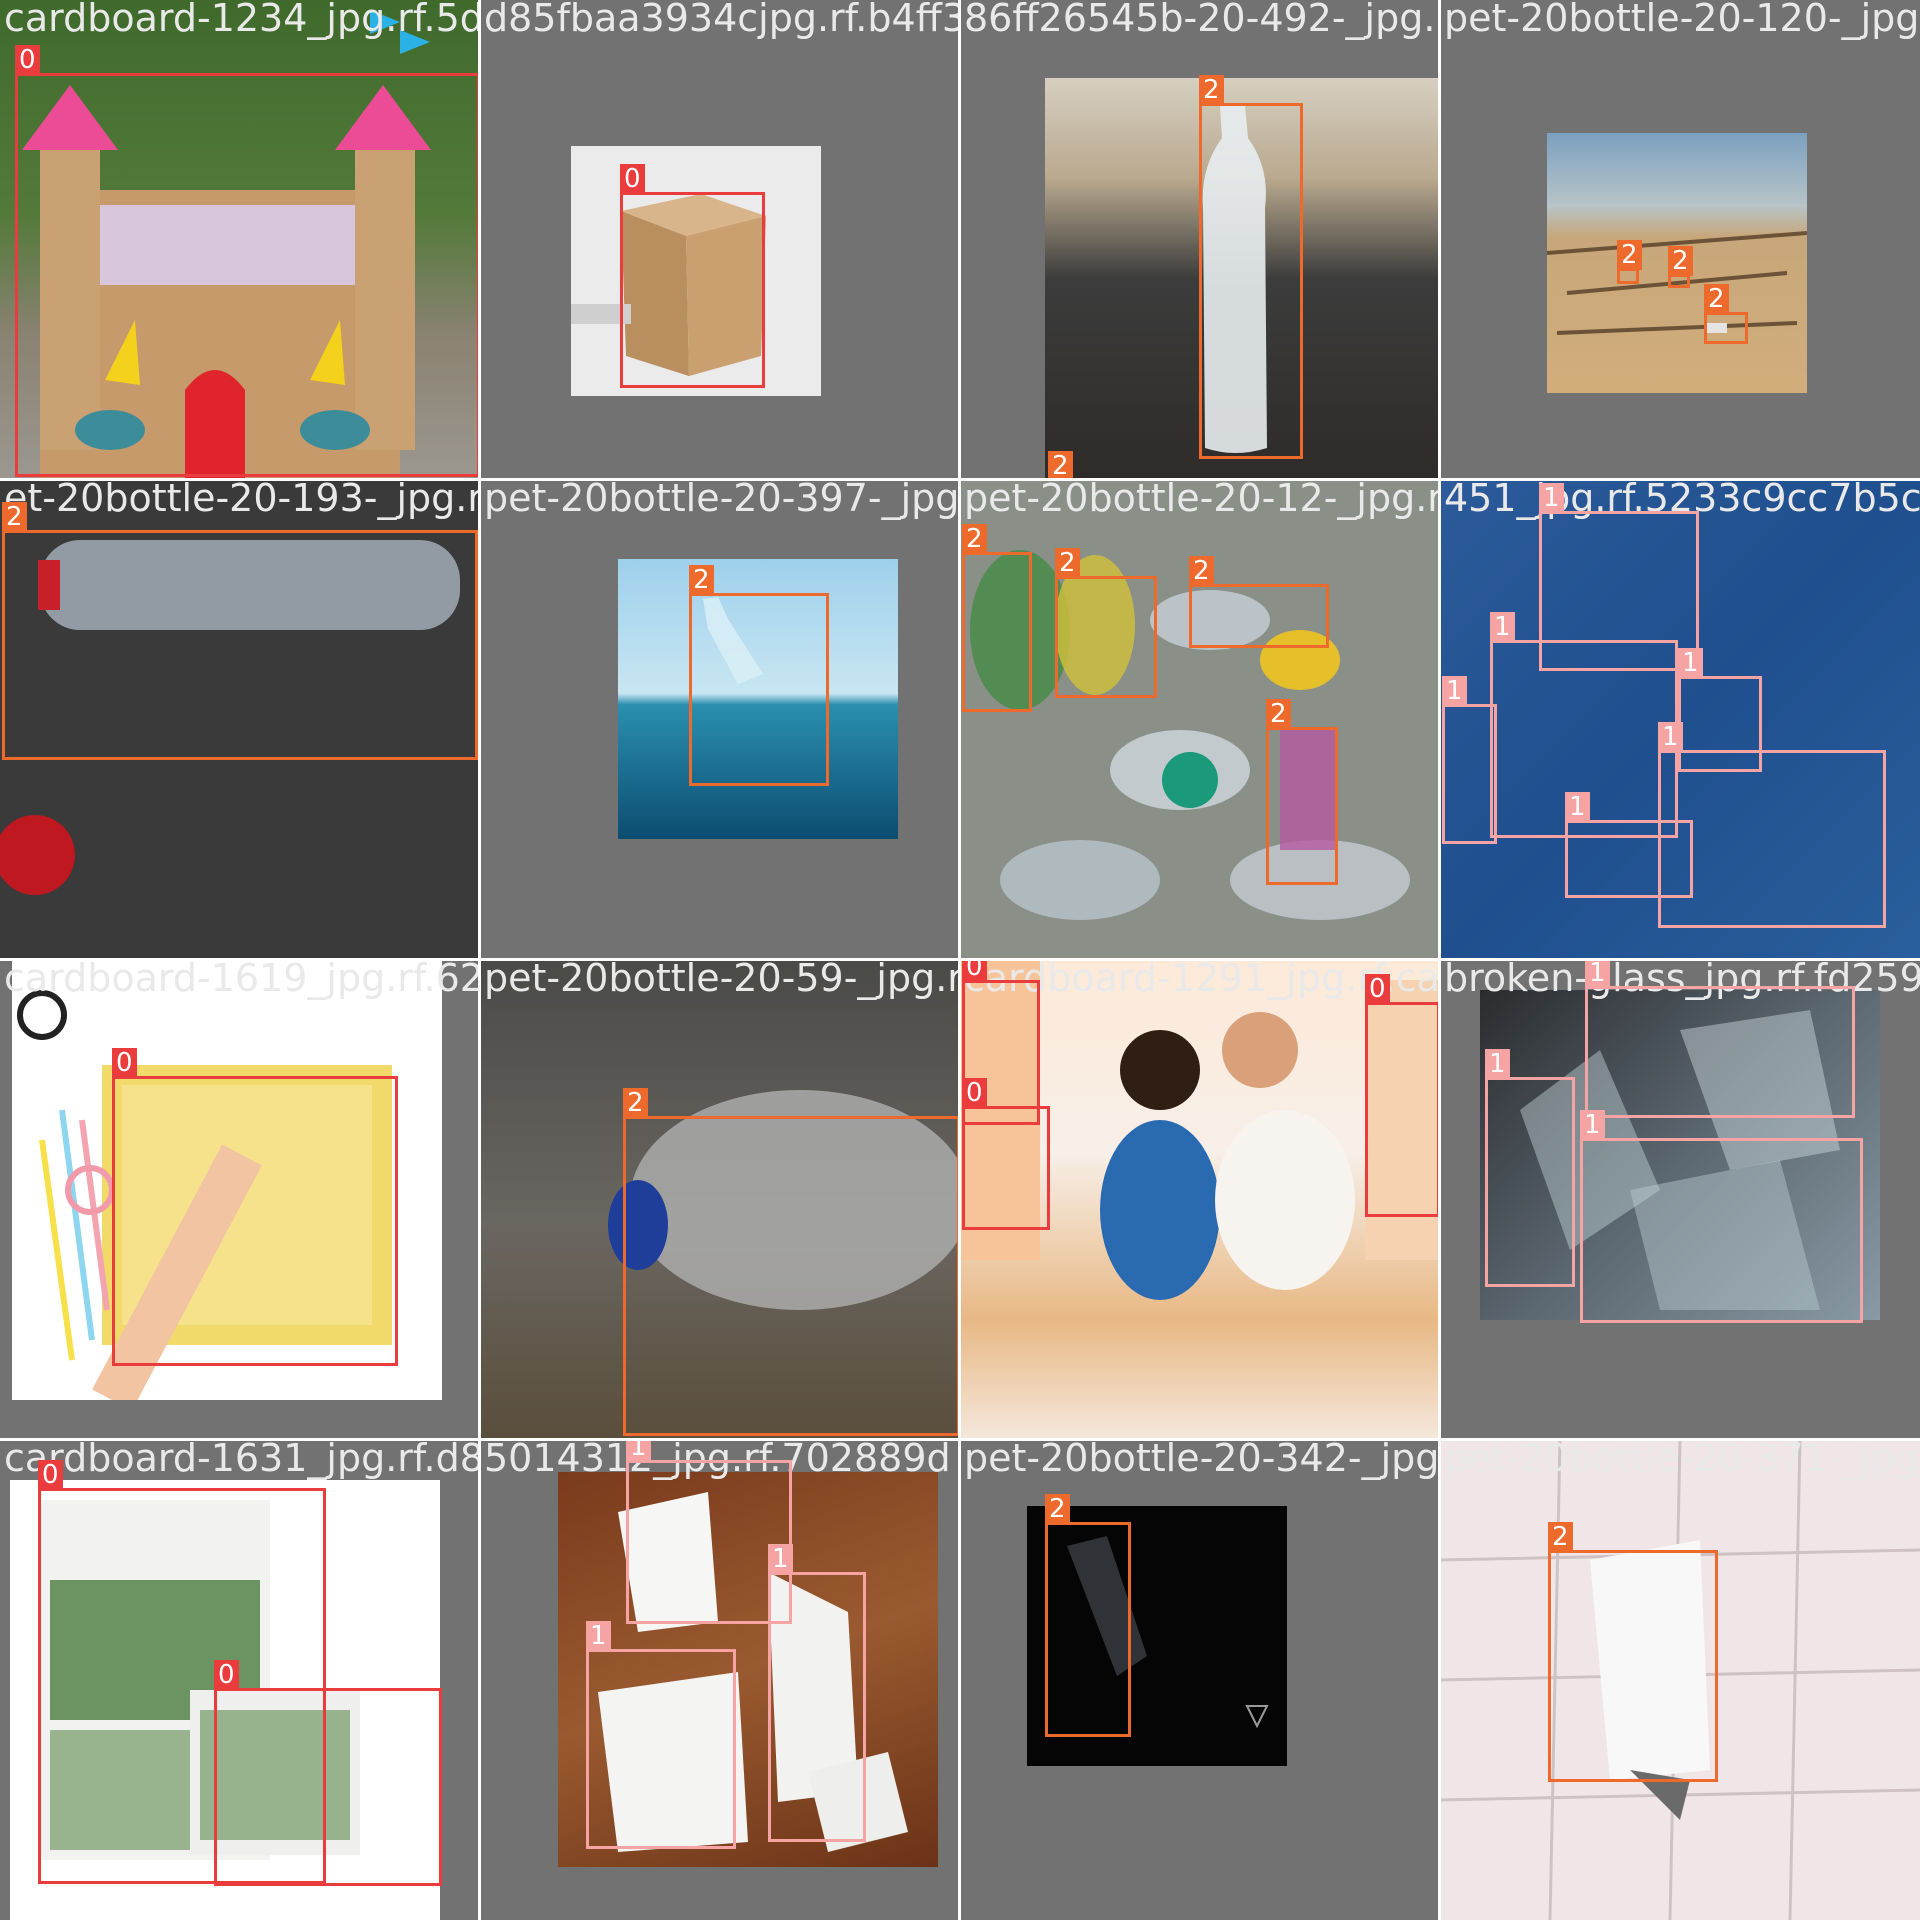 The height and width of the screenshot is (1920, 1920). What do you see at coordinates (242, 500) in the screenshot?
I see `tile-filename: et-20bottle-20-193-_jpg.rf.b` at bounding box center [242, 500].